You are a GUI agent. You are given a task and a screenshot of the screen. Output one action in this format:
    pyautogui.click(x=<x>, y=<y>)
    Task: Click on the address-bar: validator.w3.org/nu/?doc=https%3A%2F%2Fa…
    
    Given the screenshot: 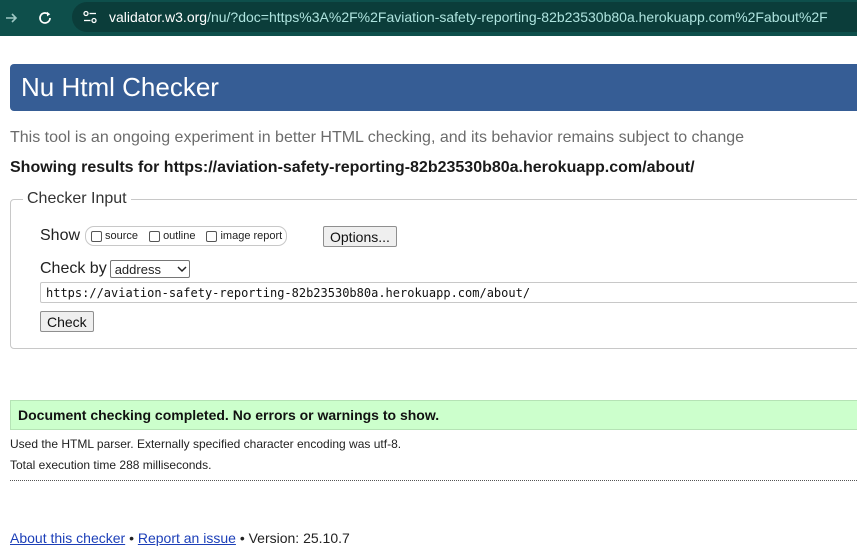 What is the action you would take?
    pyautogui.click(x=464, y=17)
    